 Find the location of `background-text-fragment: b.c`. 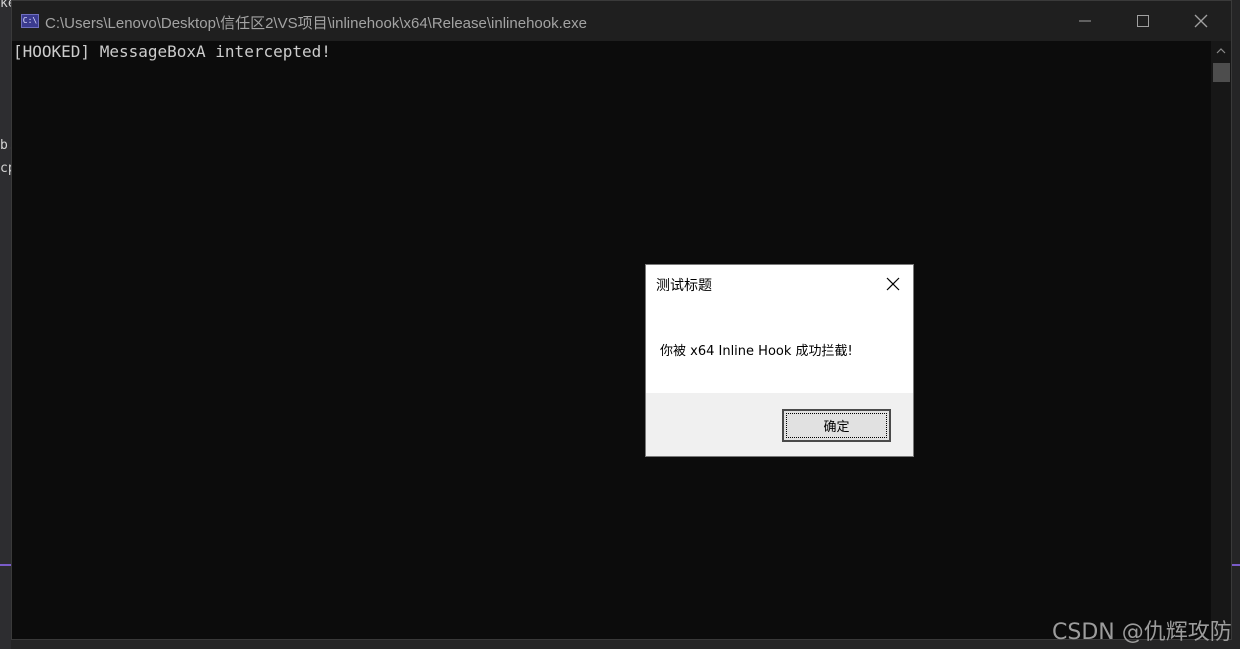

background-text-fragment: b.c is located at coordinates (5, 145).